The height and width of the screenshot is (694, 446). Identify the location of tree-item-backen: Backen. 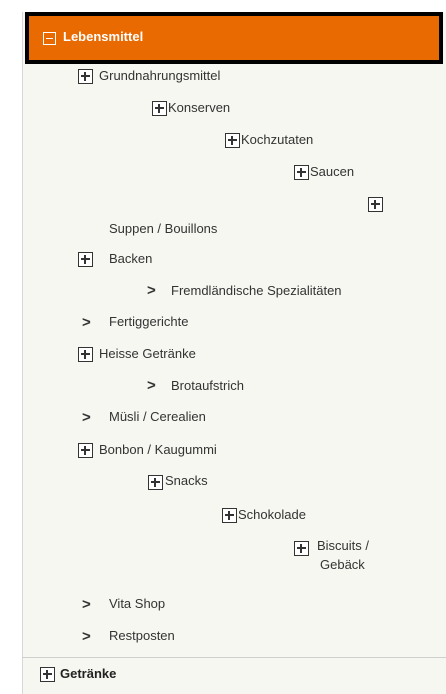
(130, 259).